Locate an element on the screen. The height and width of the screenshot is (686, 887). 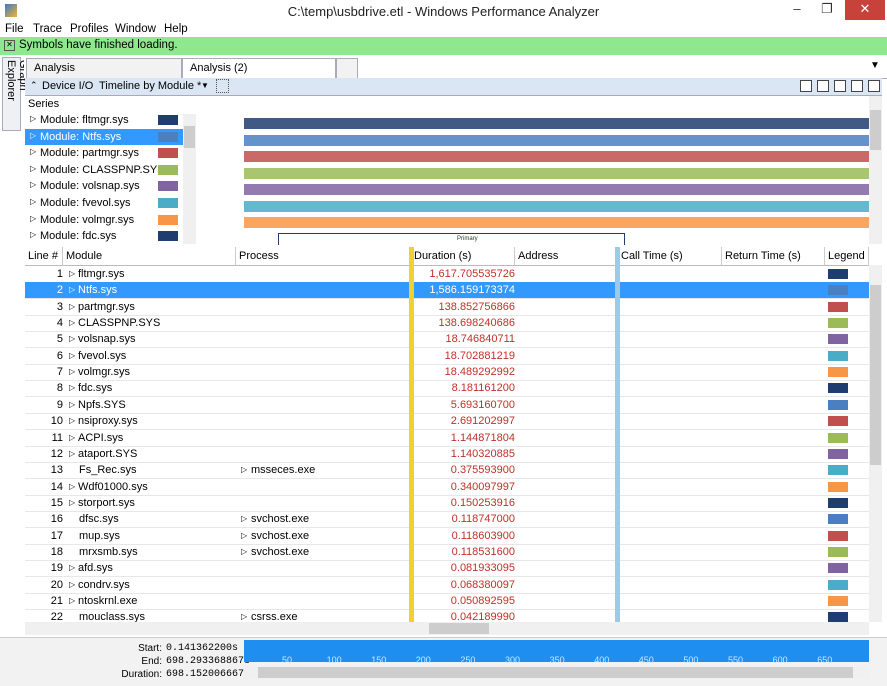
table-row: 18 mrxsmb.sys ▷ svchost.exe 0.118531600 is located at coordinates (447, 552).